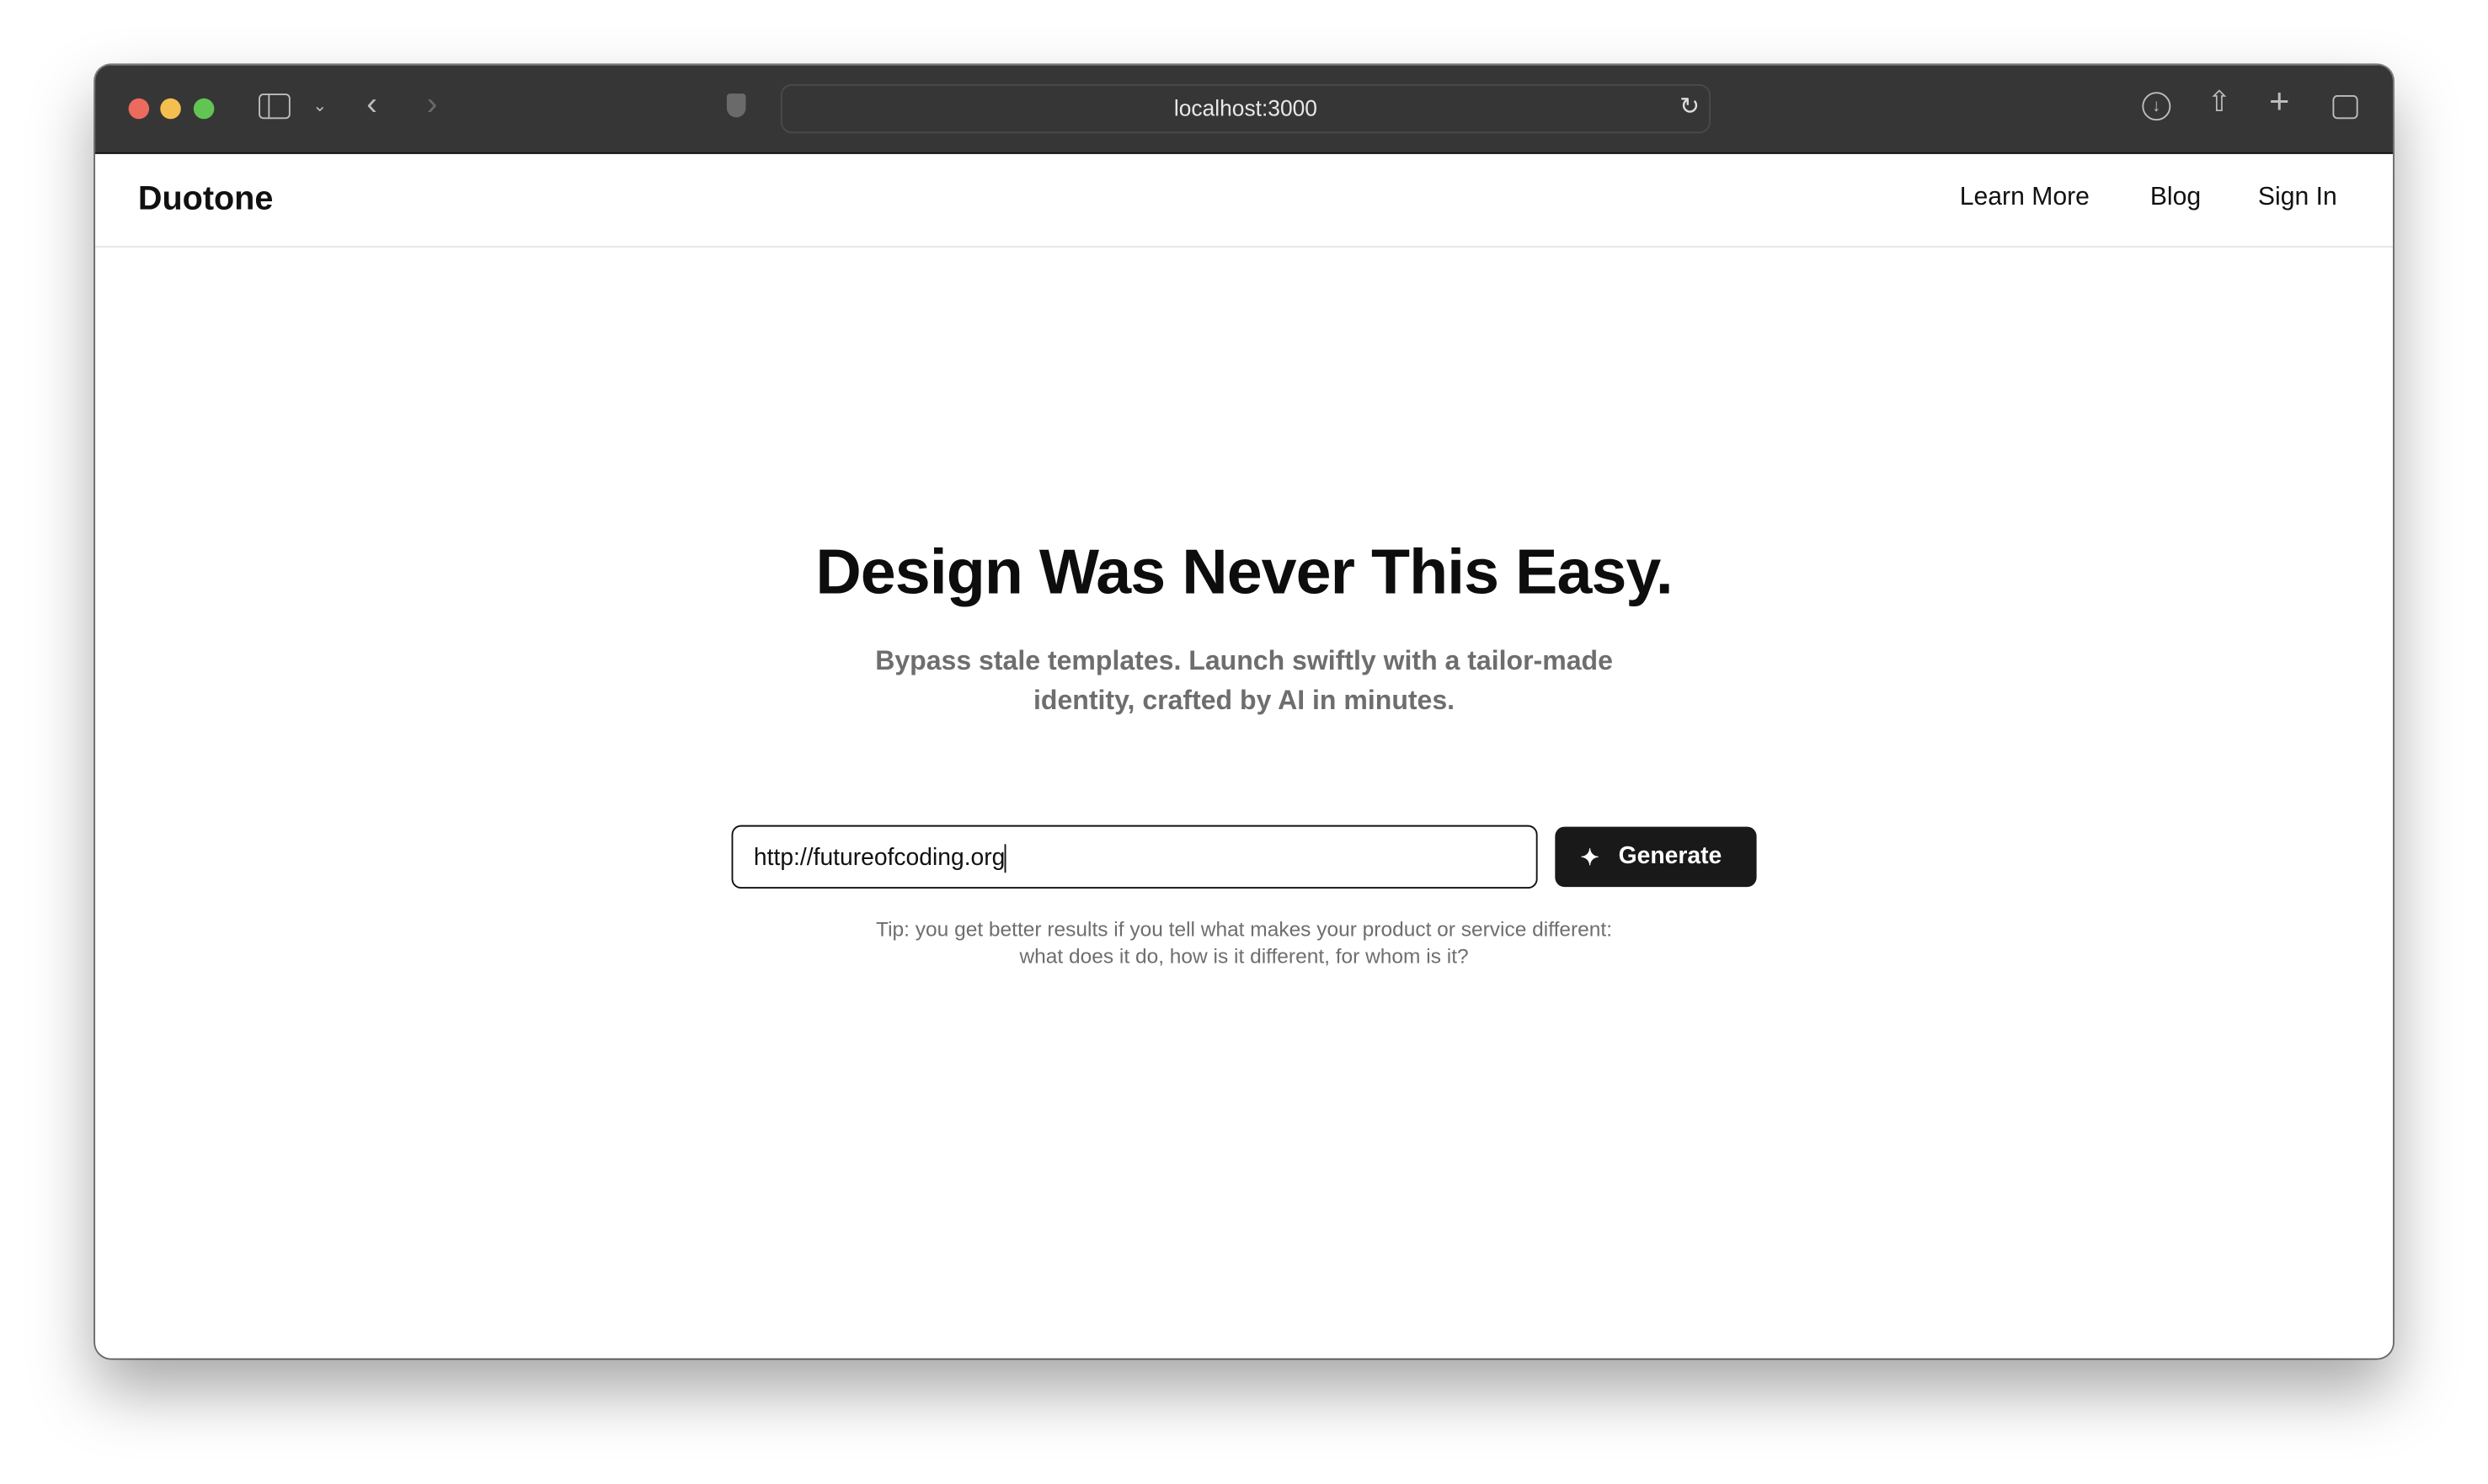  I want to click on nav-learn-more: Learn More, so click(2025, 199).